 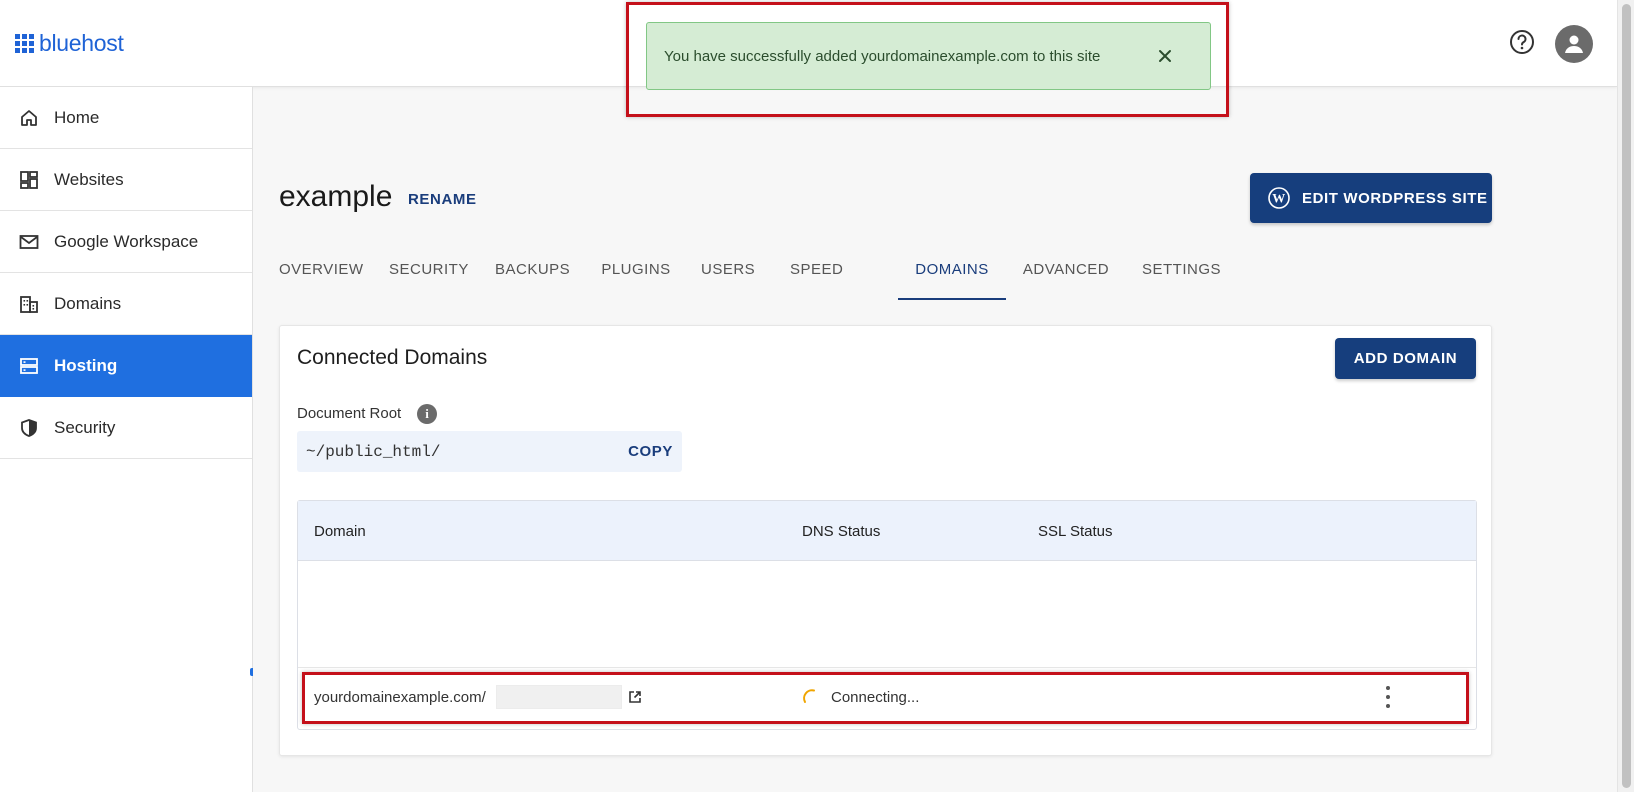 I want to click on document-root-value: ~/public_html/, so click(x=373, y=452).